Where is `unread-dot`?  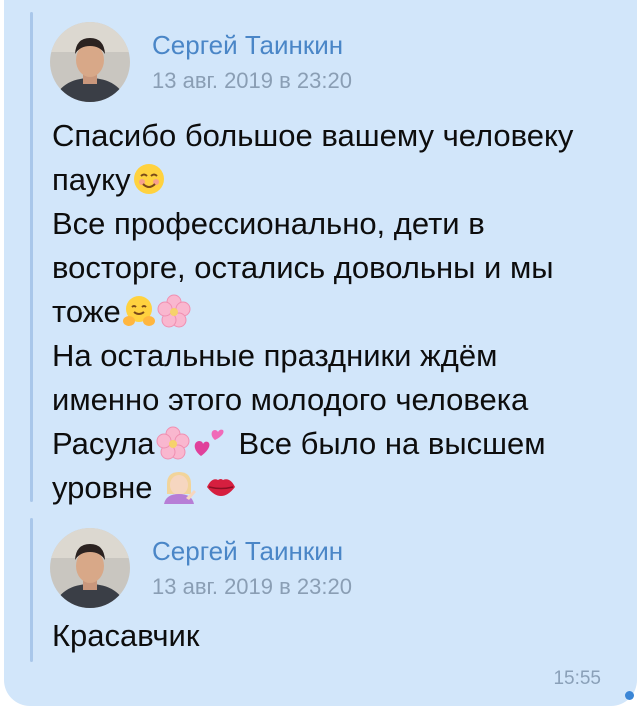
unread-dot is located at coordinates (629, 695).